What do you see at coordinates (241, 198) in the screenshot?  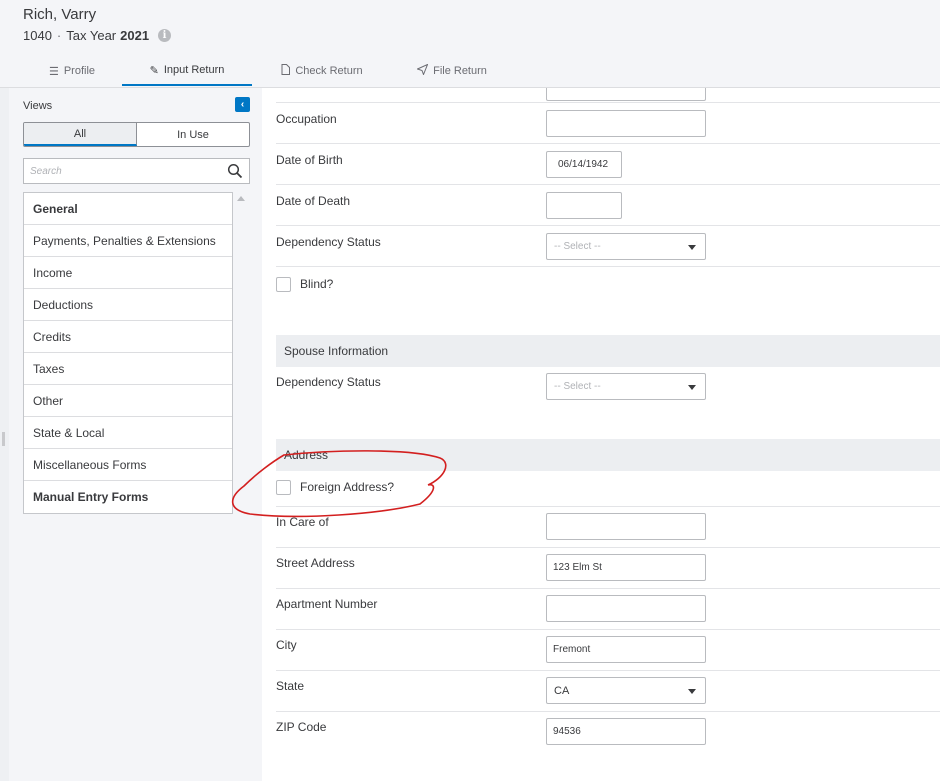 I see `scroll-up-arrow-icon` at bounding box center [241, 198].